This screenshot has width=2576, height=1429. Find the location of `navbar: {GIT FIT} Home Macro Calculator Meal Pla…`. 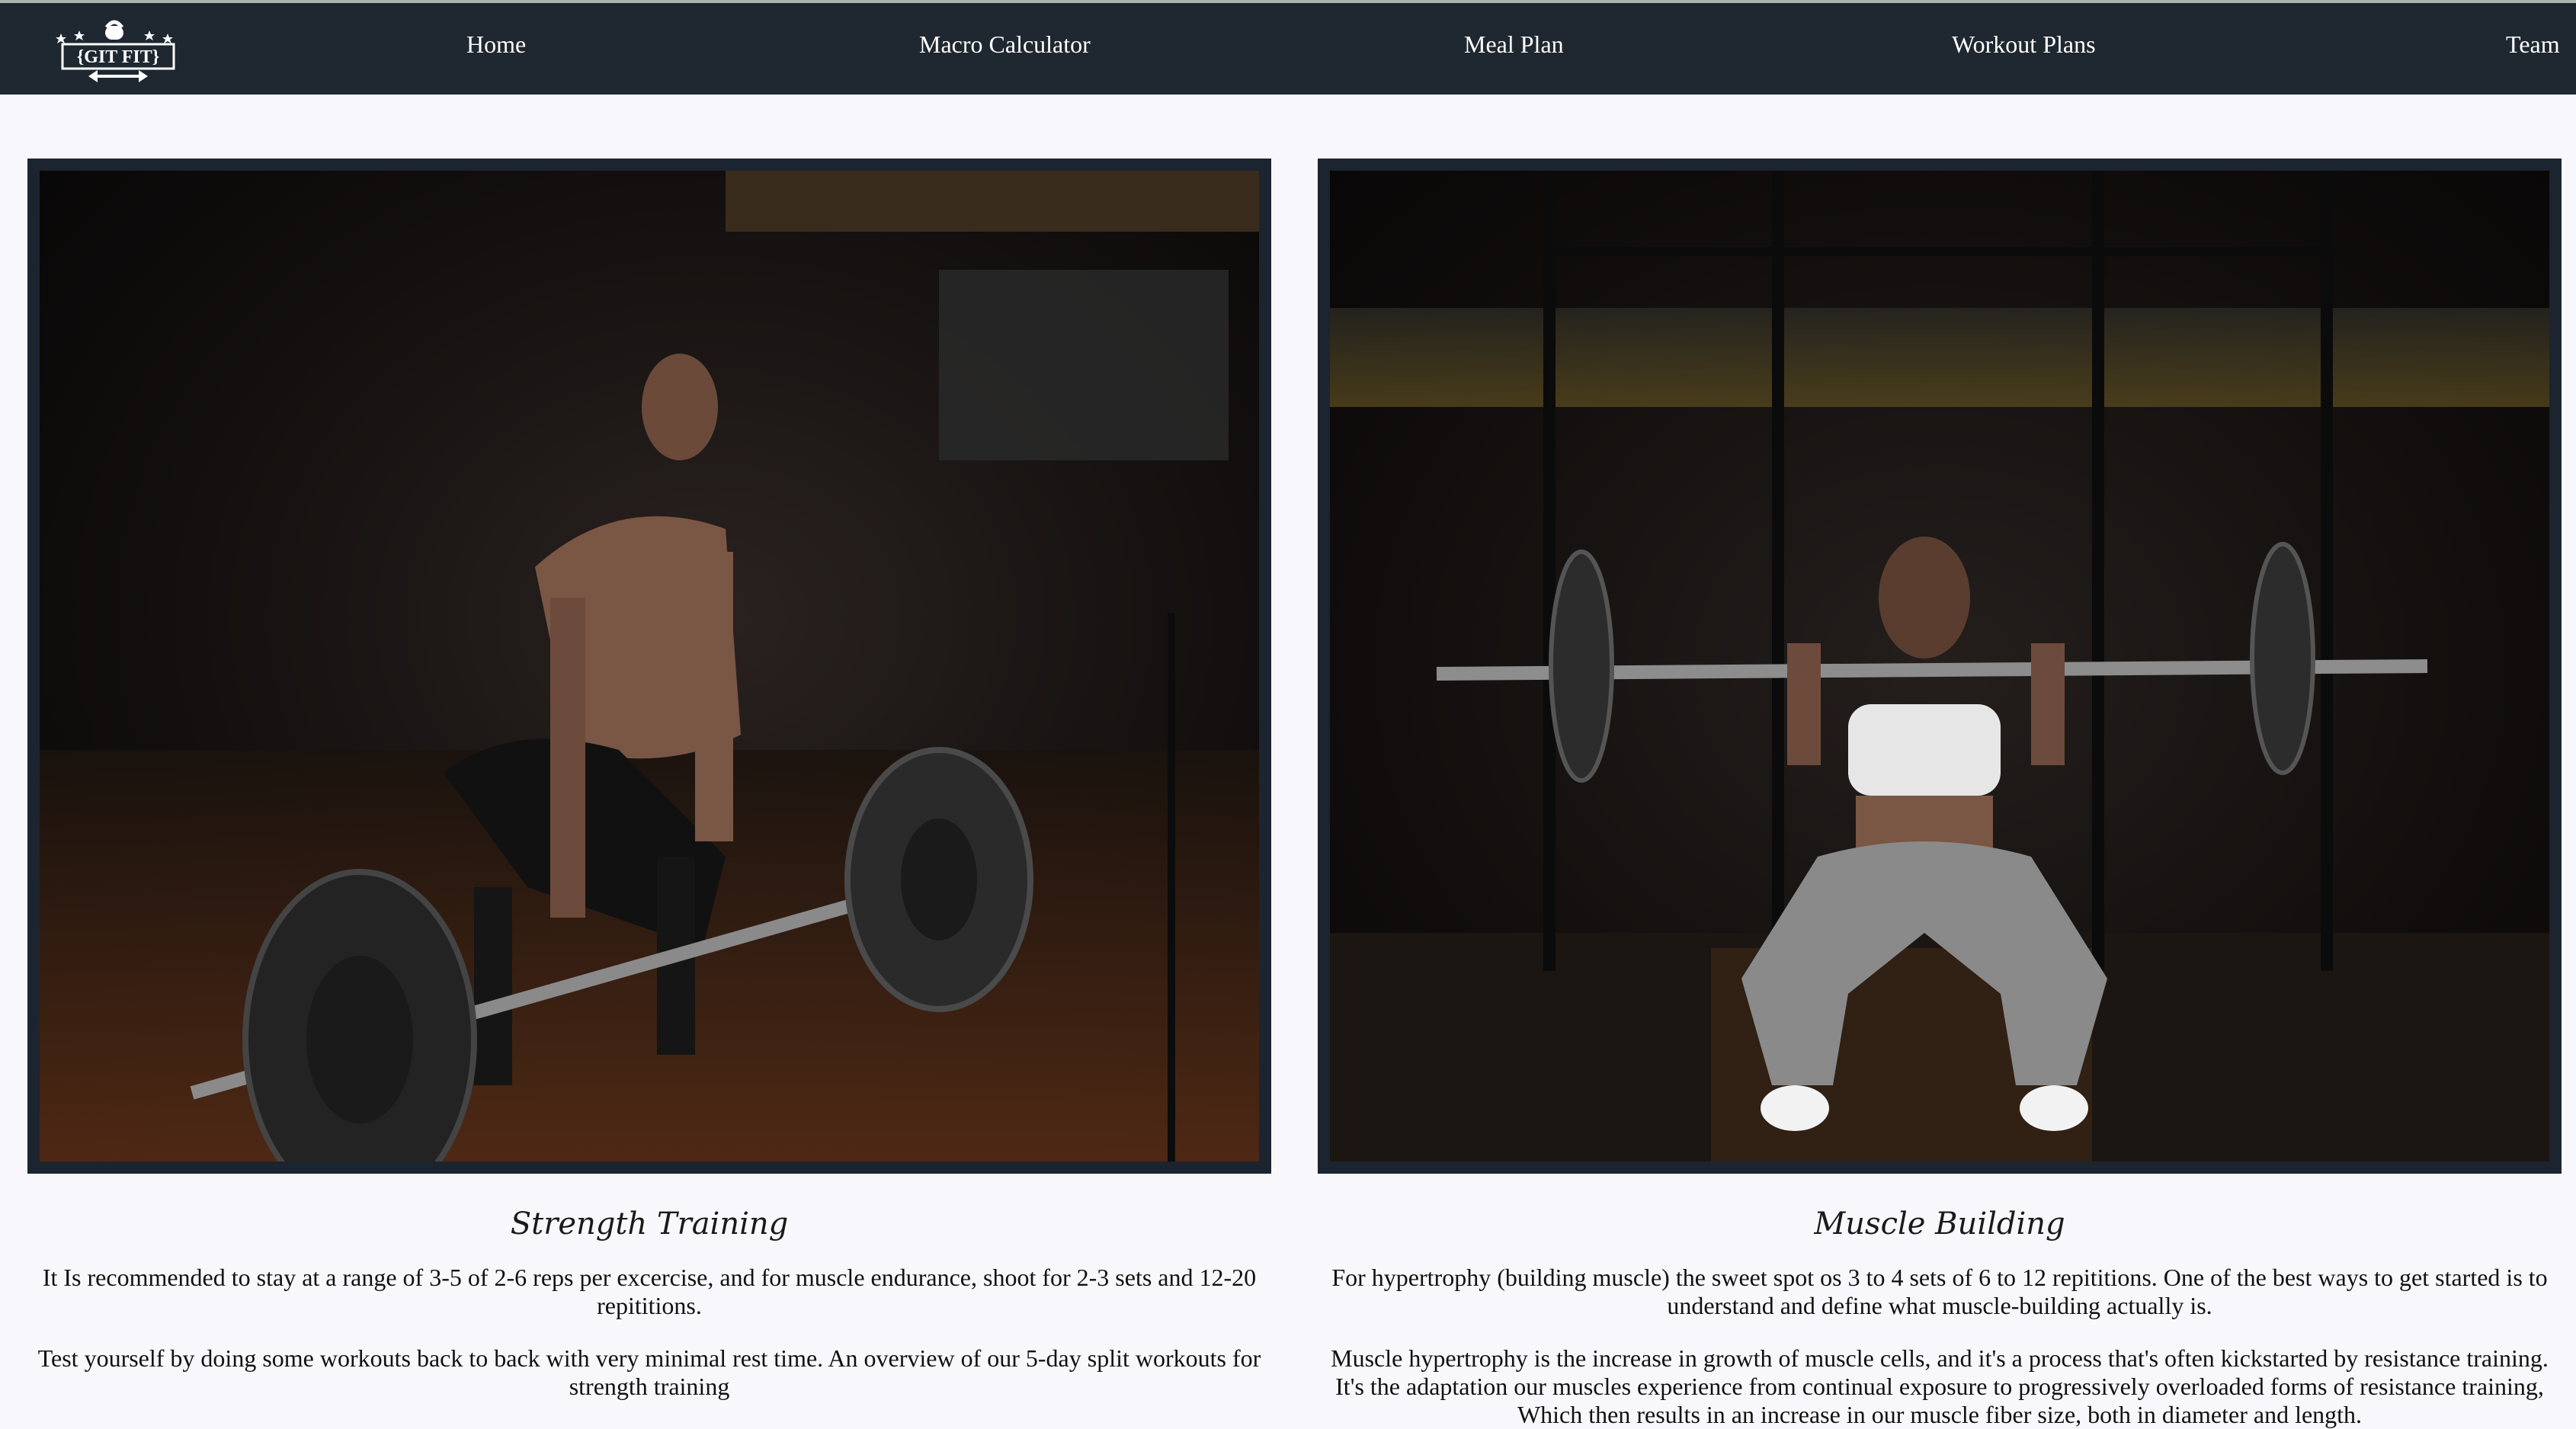

navbar: {GIT FIT} Home Macro Calculator Meal Pla… is located at coordinates (1288, 49).